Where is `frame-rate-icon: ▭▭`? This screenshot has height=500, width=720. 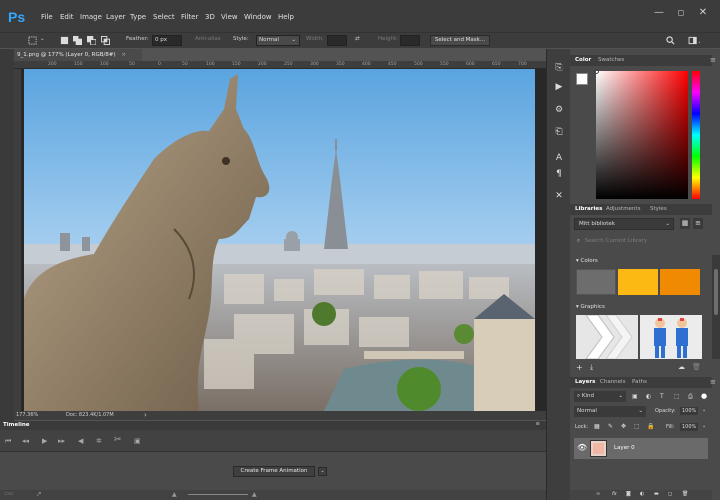
frame-rate-icon: ▭▭ is located at coordinates (8, 494).